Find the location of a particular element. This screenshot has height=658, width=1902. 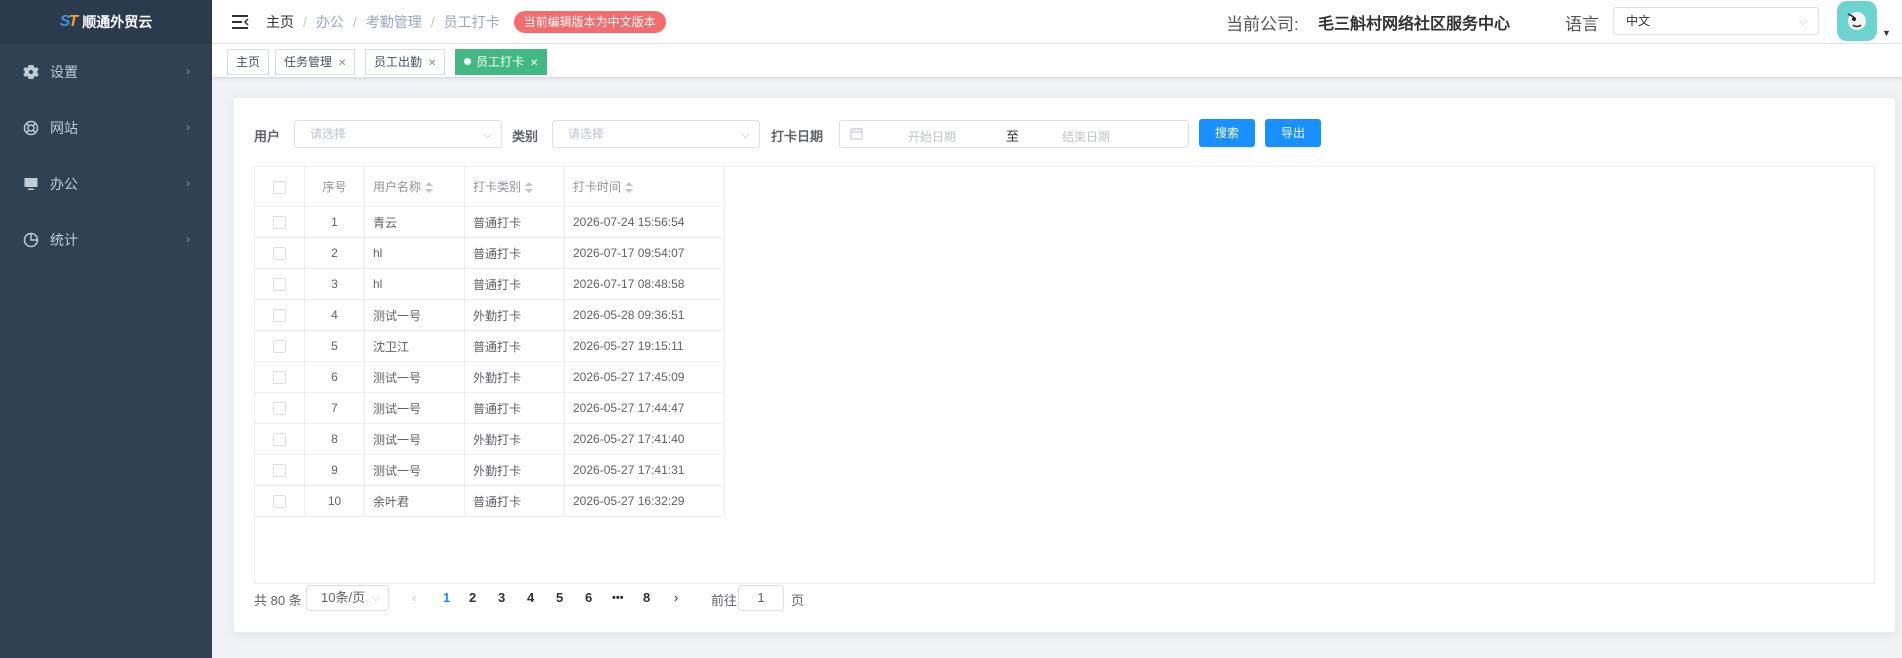

prev-page-button: ‹ is located at coordinates (414, 597).